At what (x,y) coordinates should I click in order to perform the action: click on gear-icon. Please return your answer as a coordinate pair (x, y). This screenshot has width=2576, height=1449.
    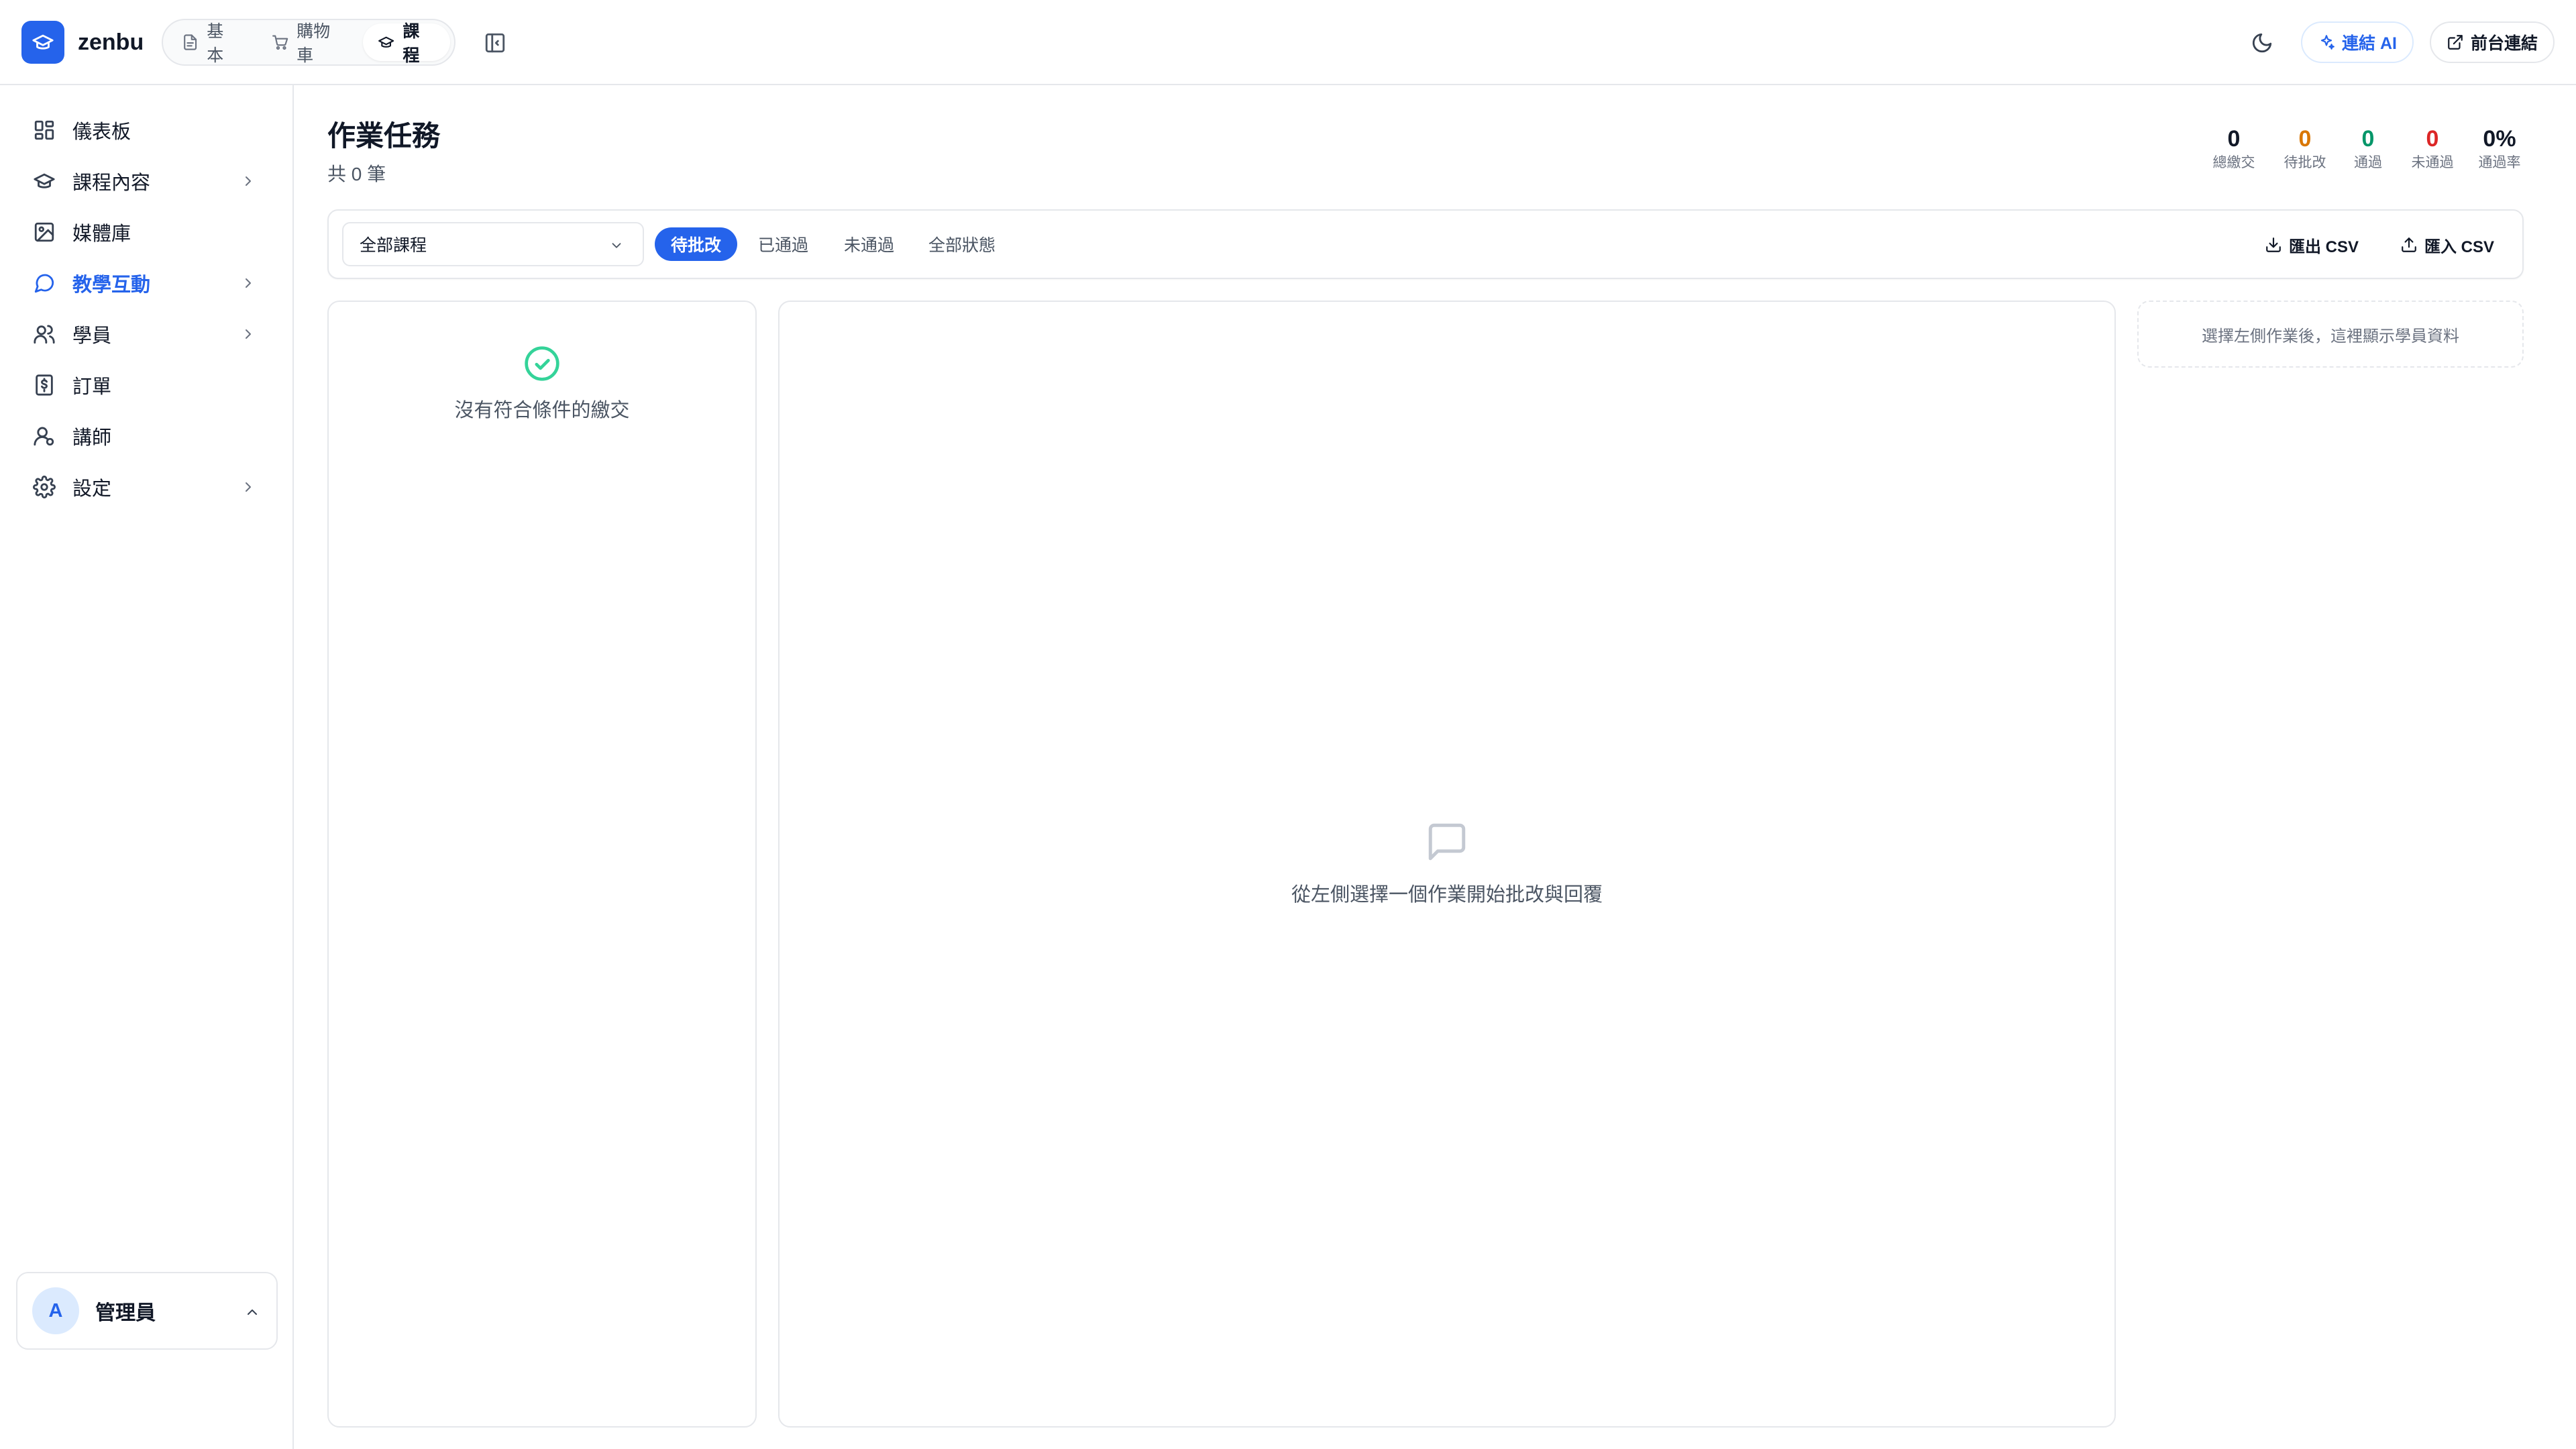
    Looking at the image, I should click on (44, 487).